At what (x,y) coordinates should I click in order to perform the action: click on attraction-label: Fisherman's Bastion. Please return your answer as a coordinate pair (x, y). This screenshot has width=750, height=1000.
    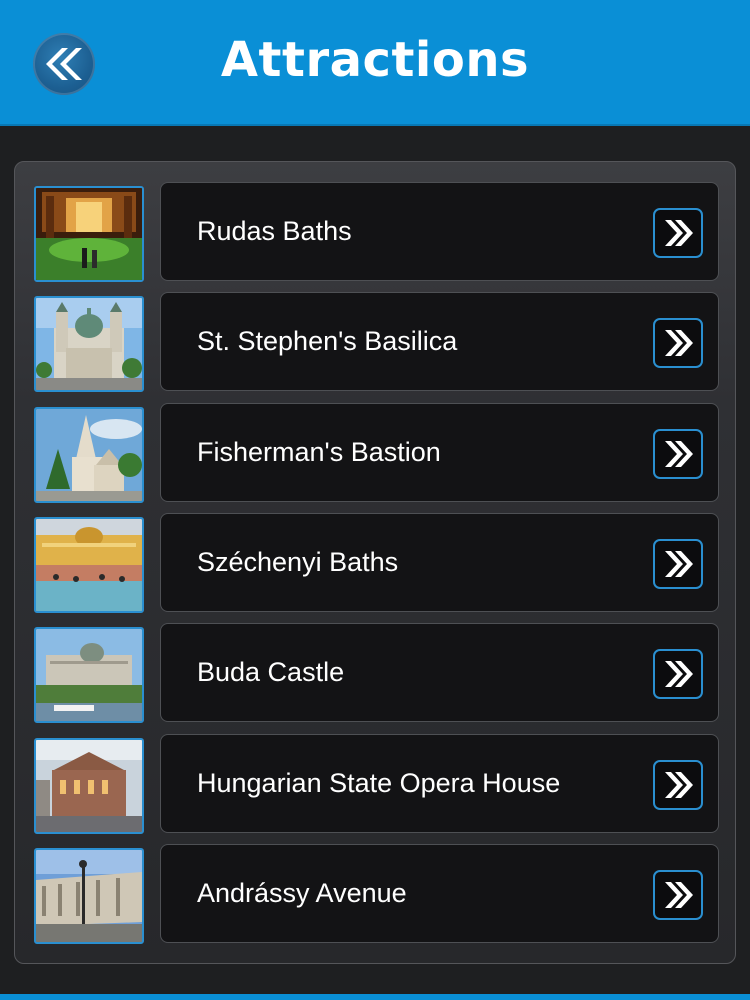
    Looking at the image, I should click on (319, 452).